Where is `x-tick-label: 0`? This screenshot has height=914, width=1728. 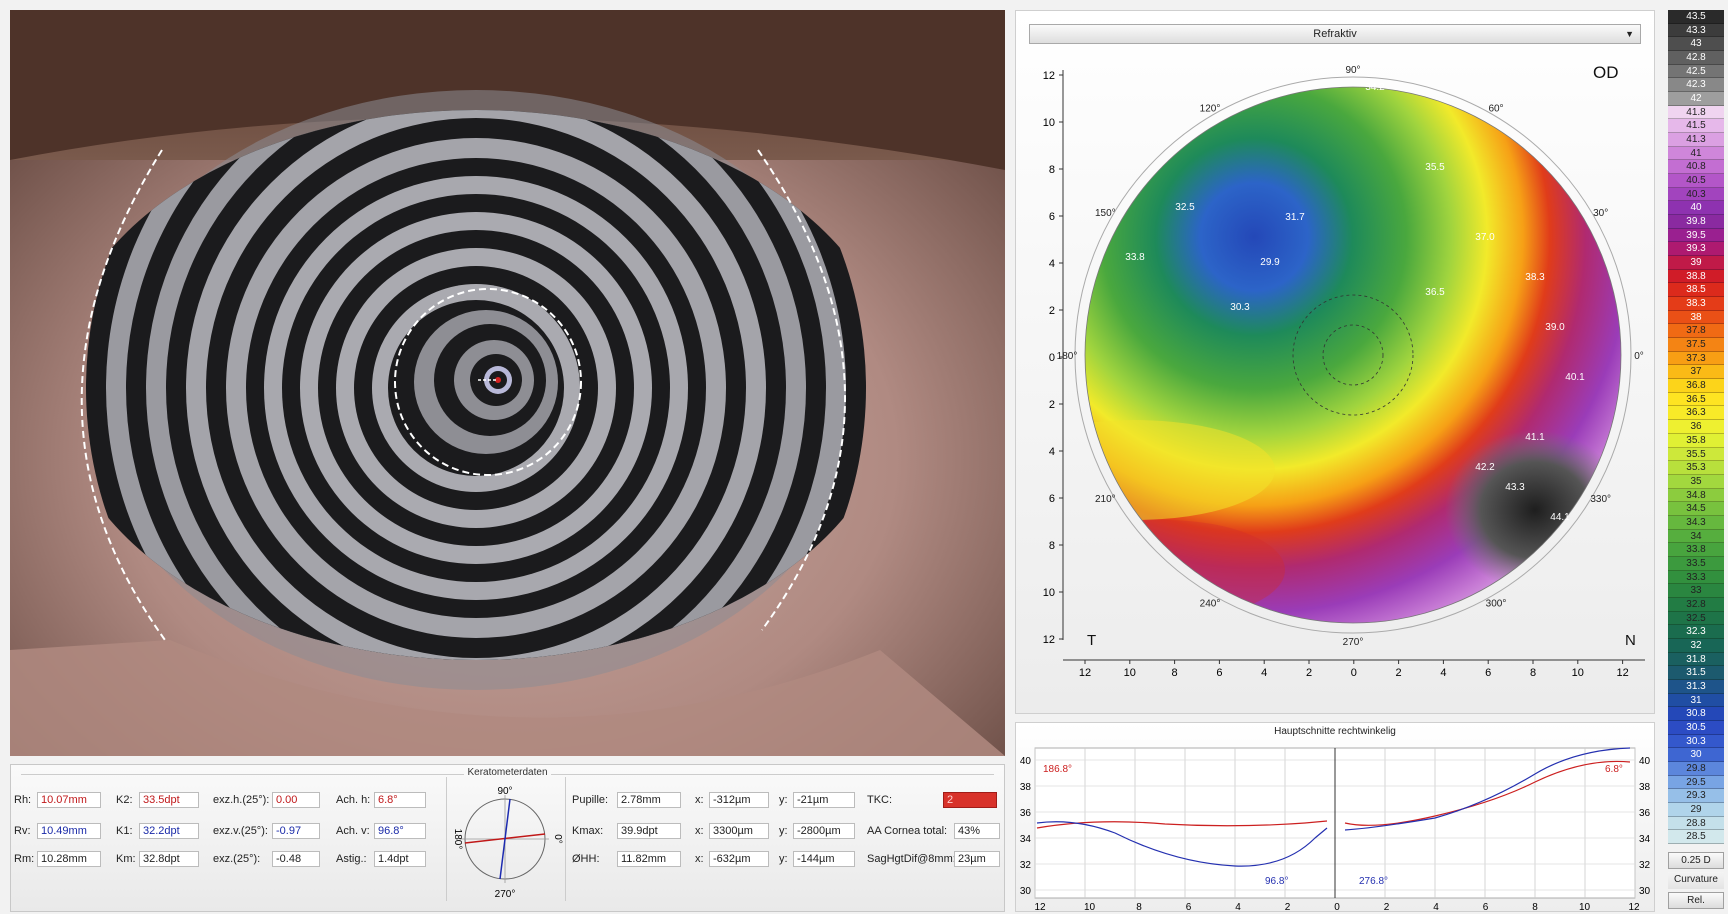 x-tick-label: 0 is located at coordinates (1354, 673).